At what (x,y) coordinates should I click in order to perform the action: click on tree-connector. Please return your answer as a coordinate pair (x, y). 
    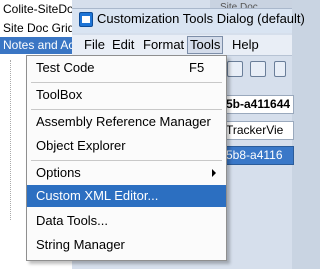
    Looking at the image, I should click on (11, 140).